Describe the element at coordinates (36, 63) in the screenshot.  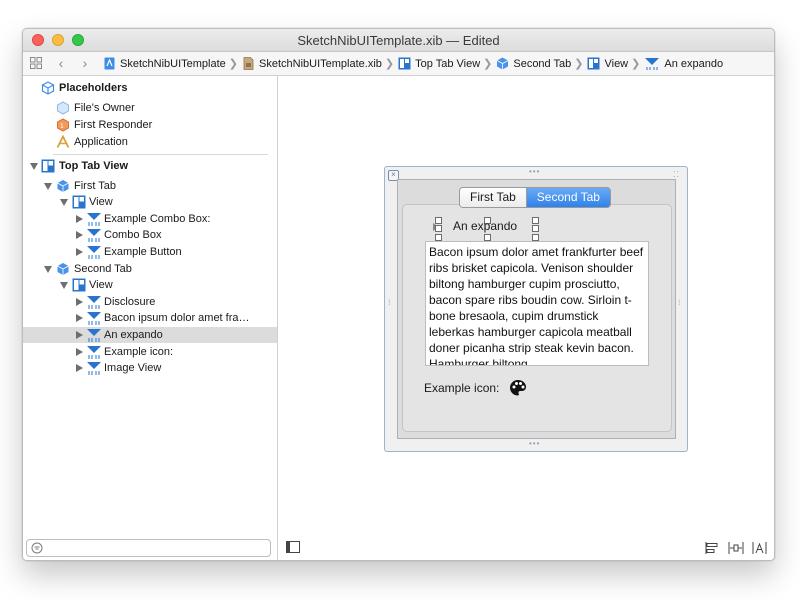
I see `related-items-button` at that location.